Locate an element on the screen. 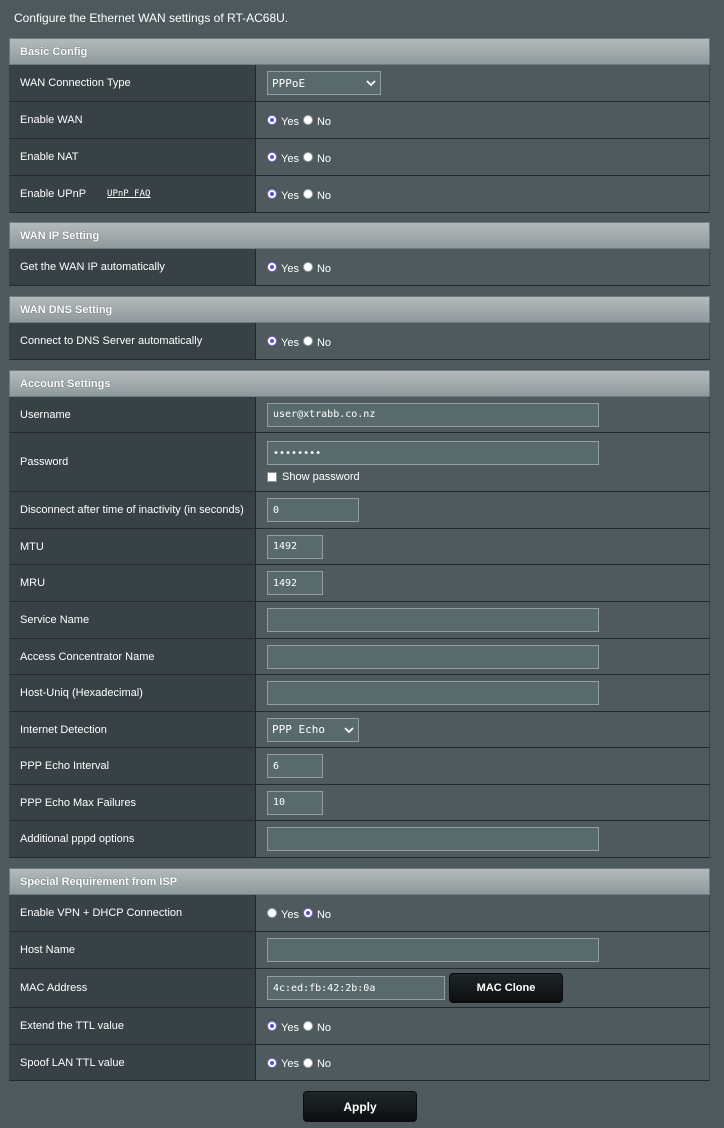  row-mac-address: MAC Address 4c:ed:fb:42:2b:0a MAC Clone is located at coordinates (359, 988).